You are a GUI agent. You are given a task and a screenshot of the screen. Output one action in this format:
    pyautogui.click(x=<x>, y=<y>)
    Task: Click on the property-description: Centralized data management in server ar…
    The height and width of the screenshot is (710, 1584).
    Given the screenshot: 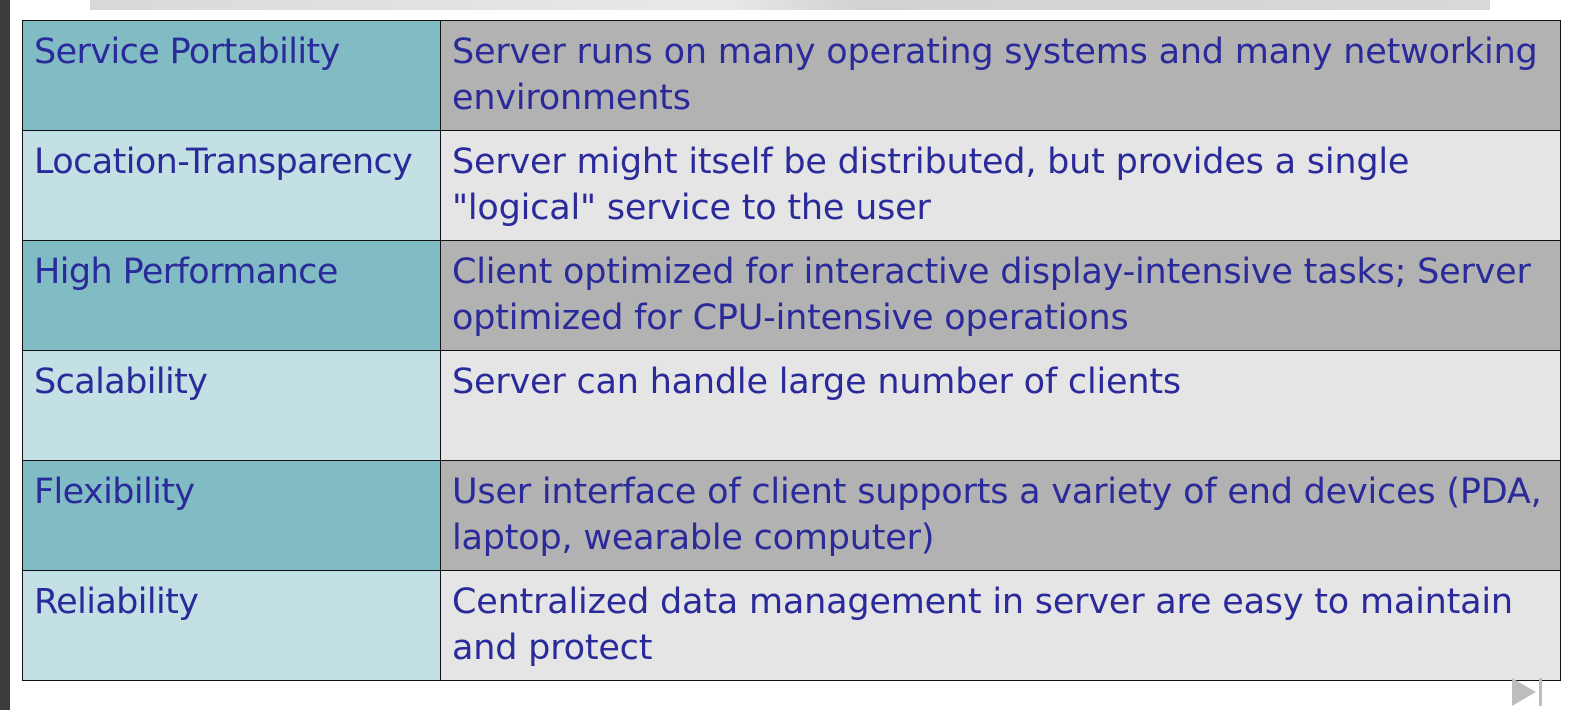 What is the action you would take?
    pyautogui.click(x=1000, y=625)
    